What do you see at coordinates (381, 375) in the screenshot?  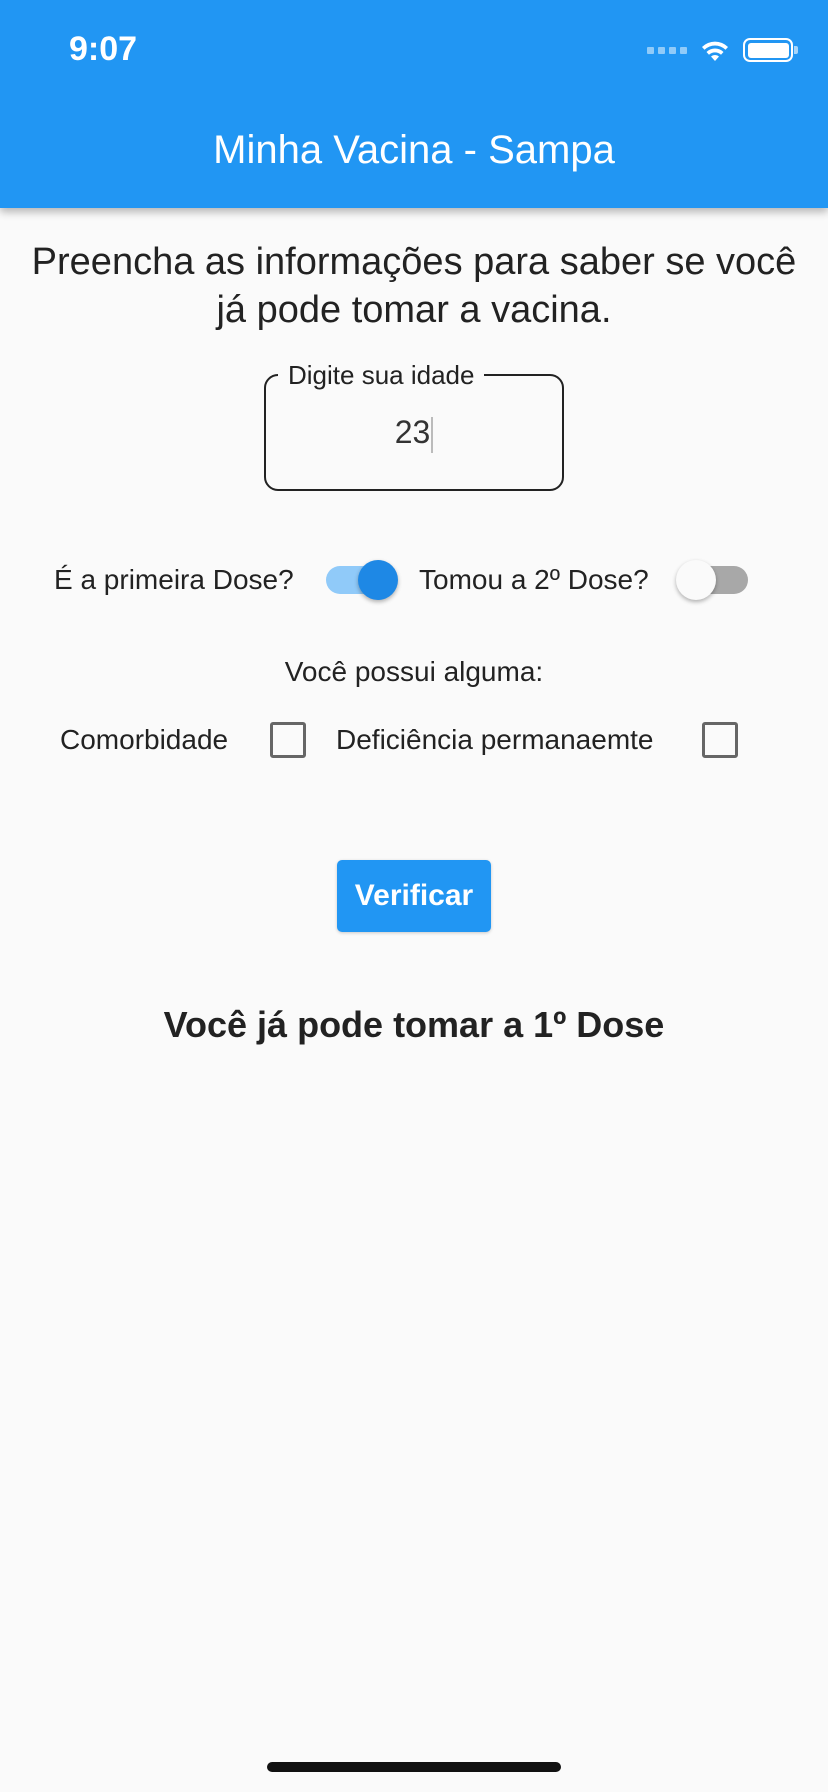 I see `age-input-label: Digite sua idade` at bounding box center [381, 375].